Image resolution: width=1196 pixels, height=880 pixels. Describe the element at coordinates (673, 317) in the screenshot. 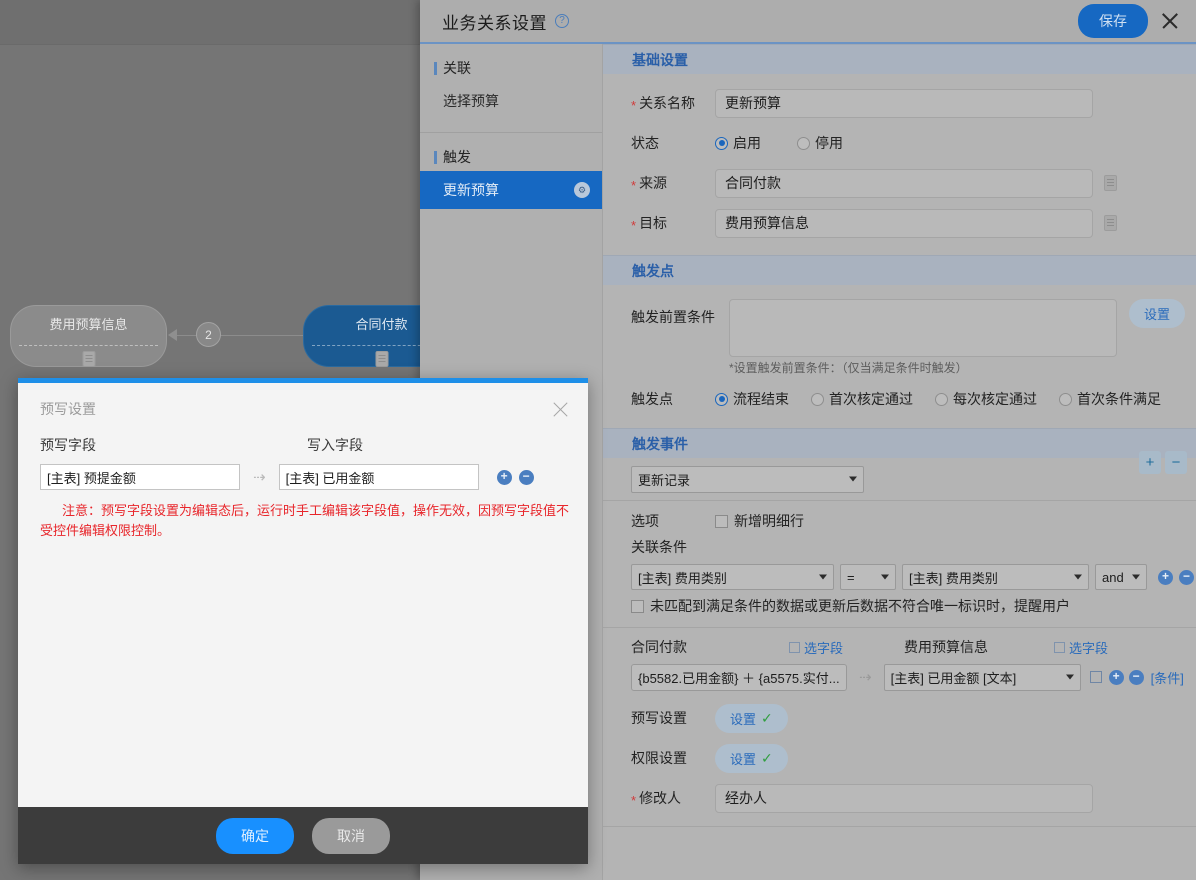

I see `precondition-label: 触发前置条件` at that location.